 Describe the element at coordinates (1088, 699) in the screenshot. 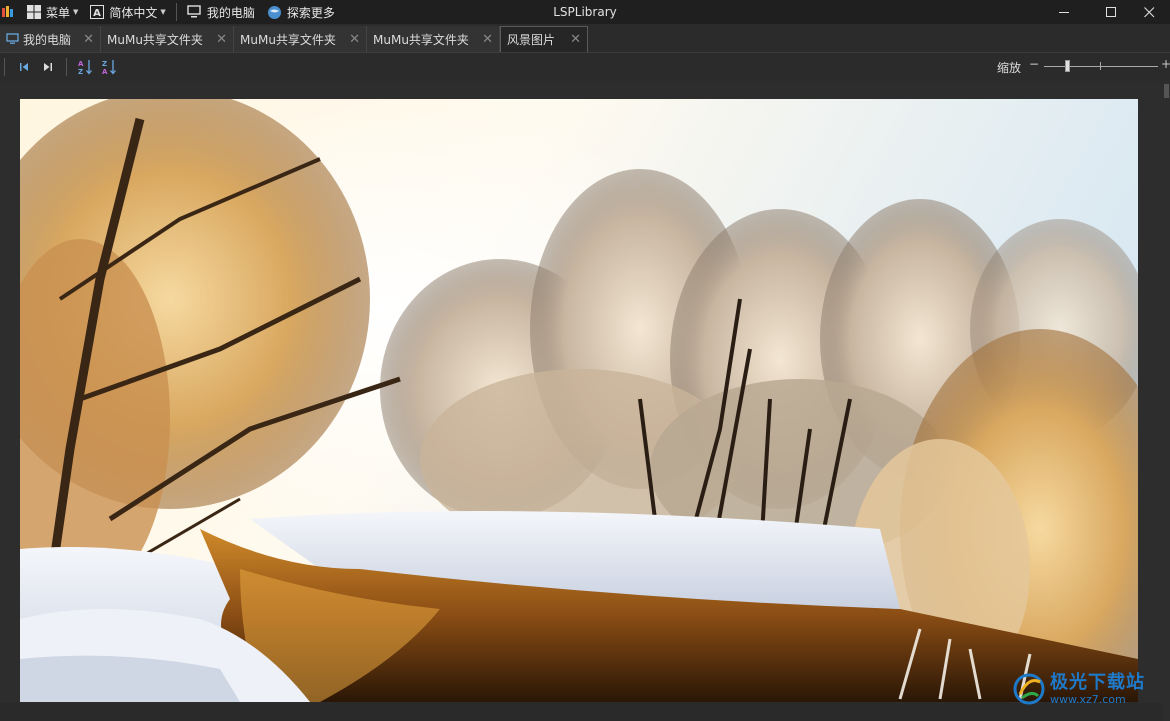

I see `watermark-url: www.xz7.com` at that location.